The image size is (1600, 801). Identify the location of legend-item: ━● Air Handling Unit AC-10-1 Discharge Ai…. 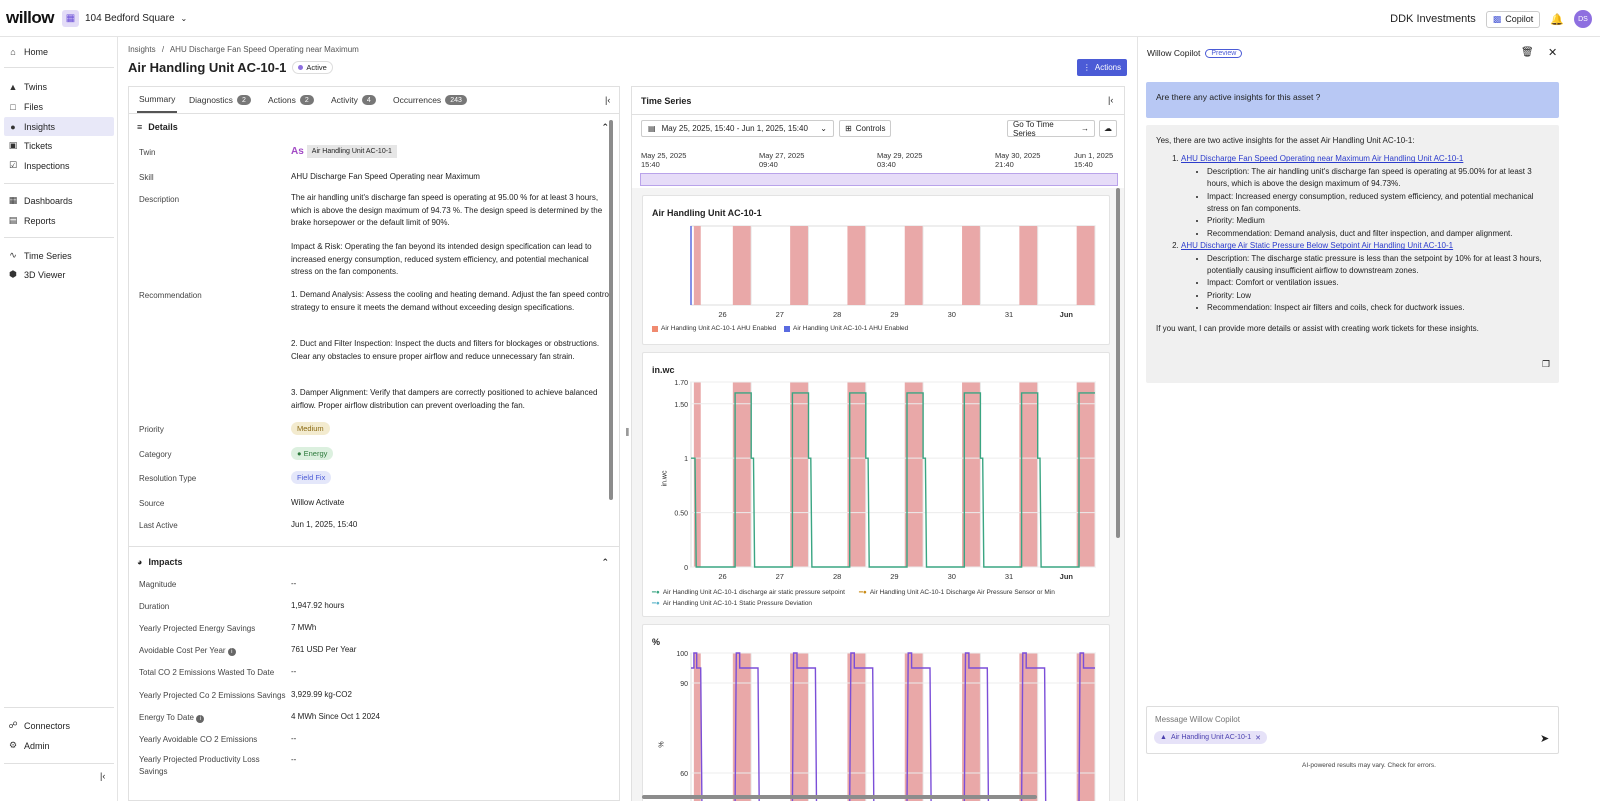
(957, 592).